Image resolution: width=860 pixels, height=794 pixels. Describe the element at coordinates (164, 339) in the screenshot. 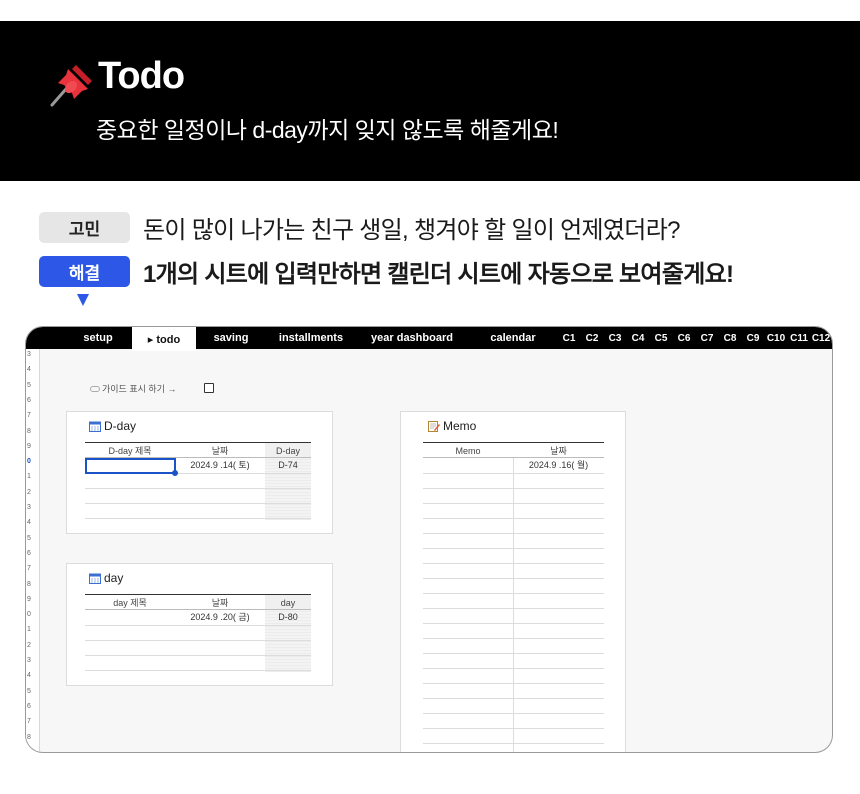

I see `tab-todo: ▸ todo` at that location.